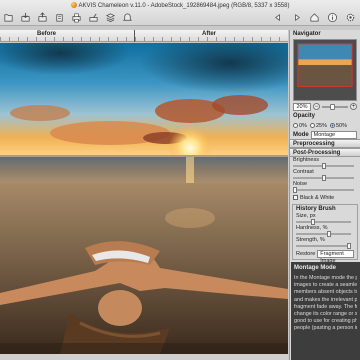 The height and width of the screenshot is (360, 360). I want to click on size-knob, so click(313, 222).